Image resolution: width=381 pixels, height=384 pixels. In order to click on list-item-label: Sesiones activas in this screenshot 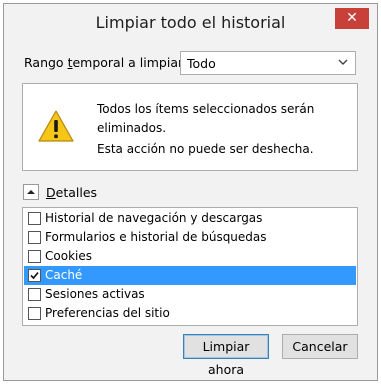, I will do `click(95, 294)`.